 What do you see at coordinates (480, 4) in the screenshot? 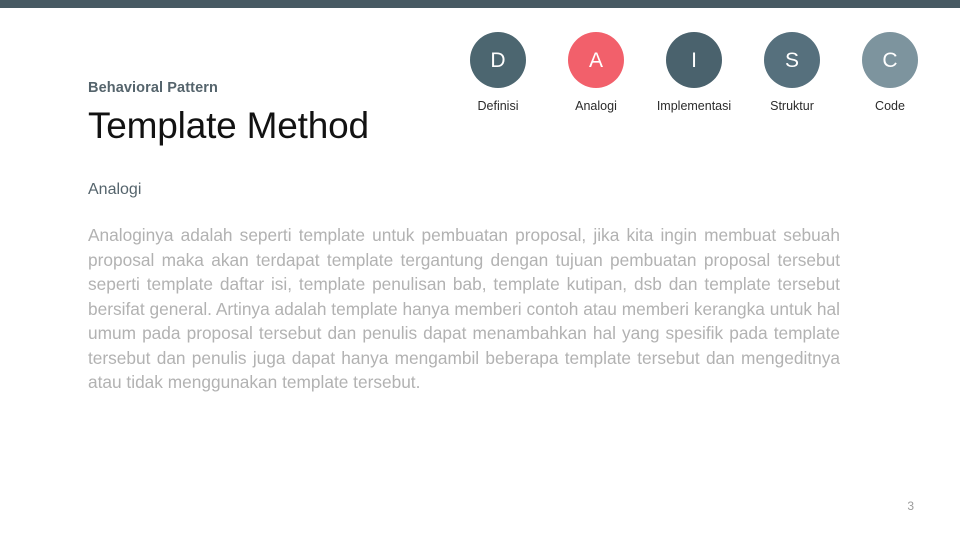
I see `top-accent-bar` at bounding box center [480, 4].